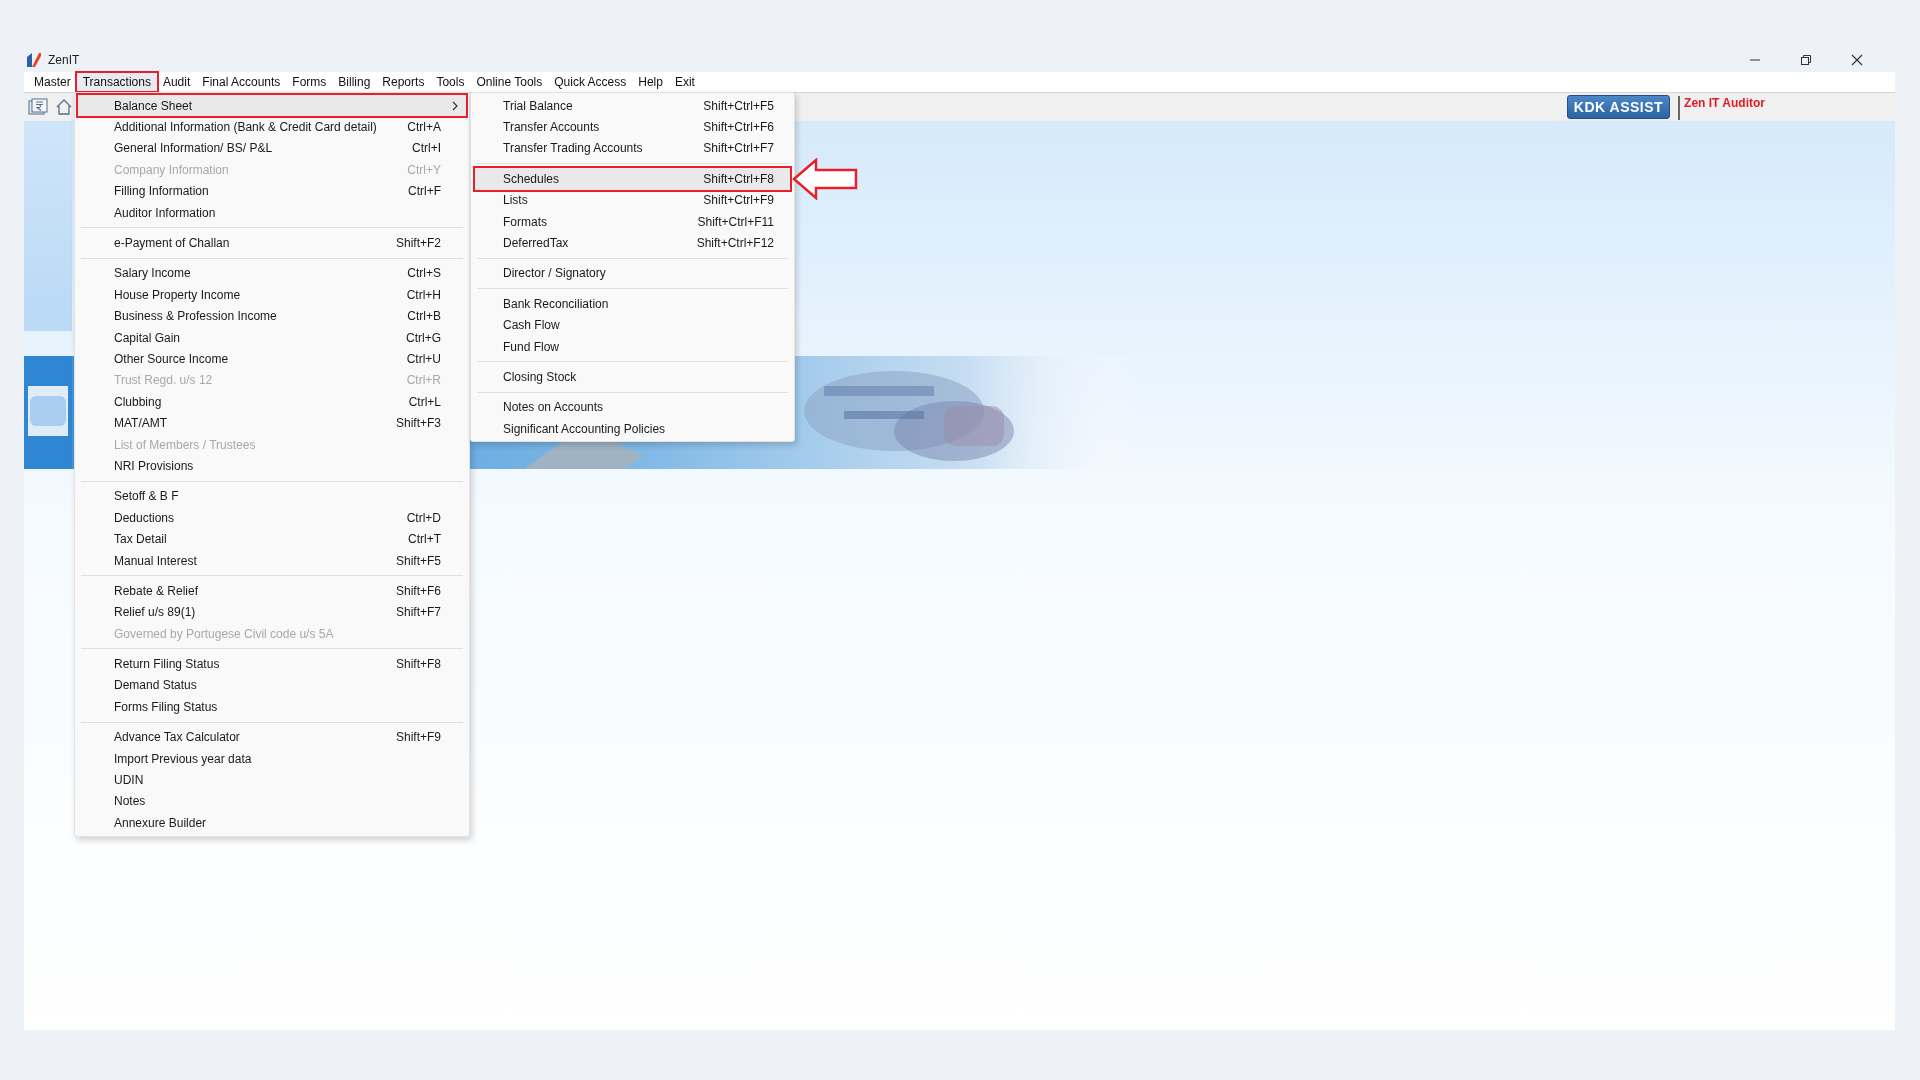  Describe the element at coordinates (632, 148) in the screenshot. I see `menu-item: Transfer Trading Accounts Shift+Ctrl+F7` at that location.